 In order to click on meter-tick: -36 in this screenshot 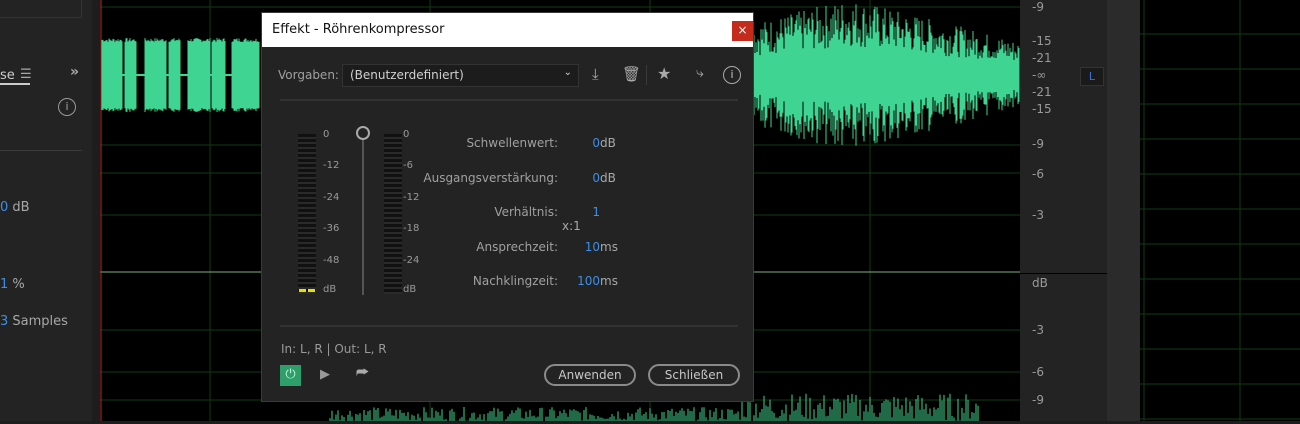, I will do `click(331, 228)`.